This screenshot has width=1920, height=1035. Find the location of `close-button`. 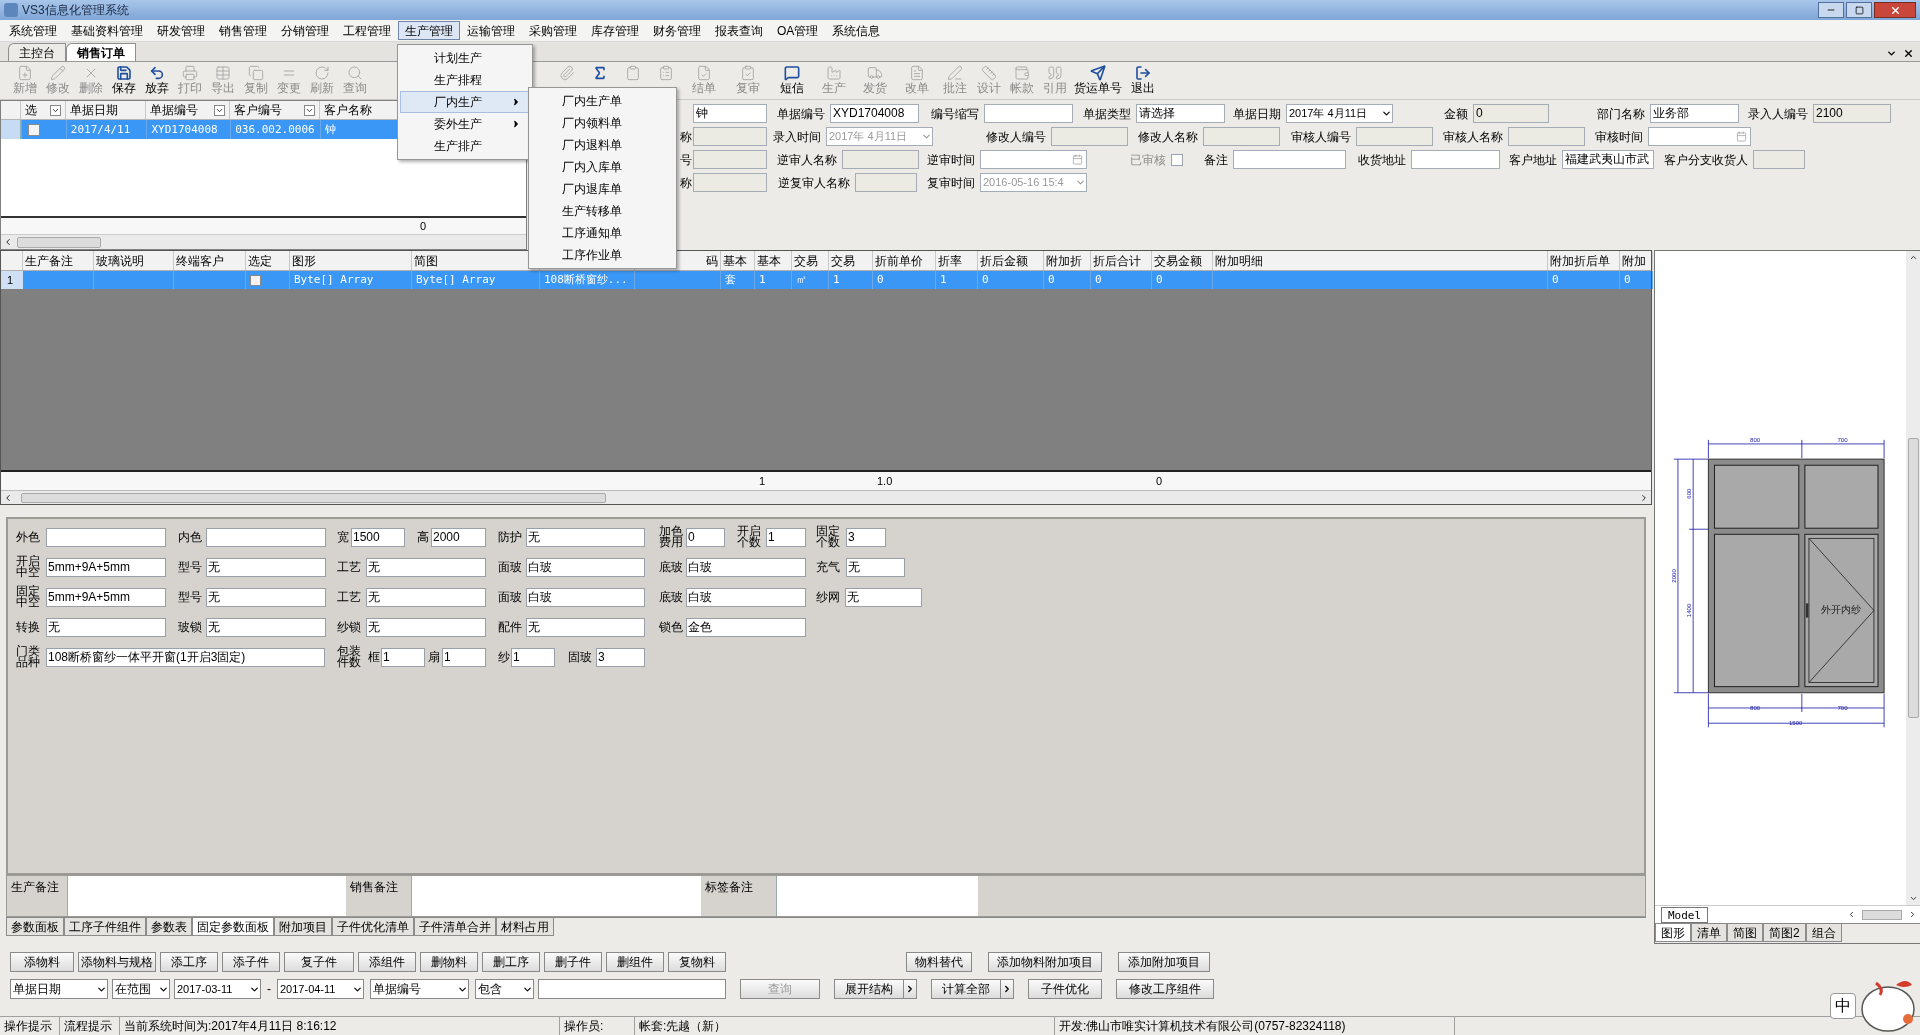

close-button is located at coordinates (1895, 10).